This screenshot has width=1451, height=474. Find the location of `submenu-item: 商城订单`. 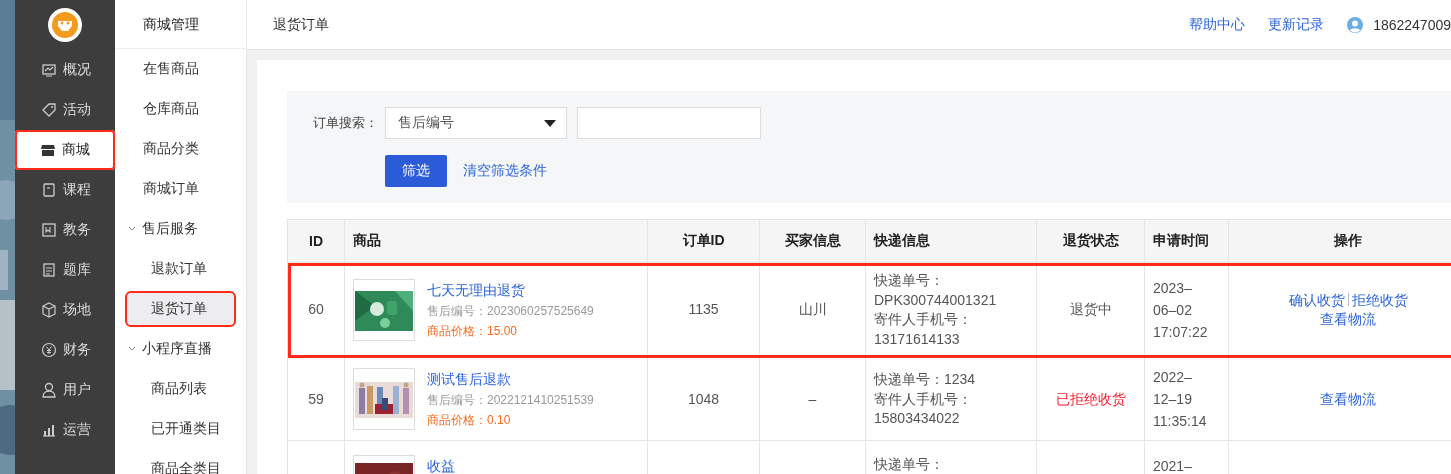

submenu-item: 商城订单 is located at coordinates (180, 189).